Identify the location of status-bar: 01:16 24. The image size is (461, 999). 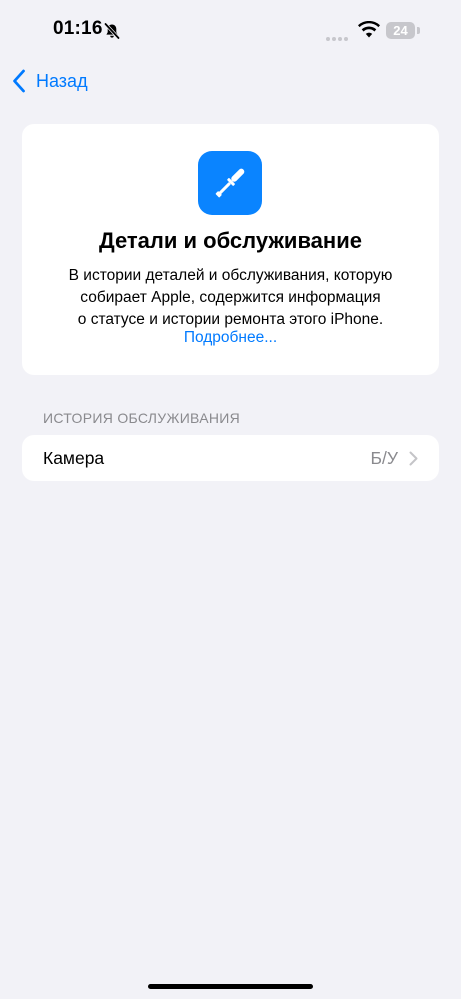
(230, 30).